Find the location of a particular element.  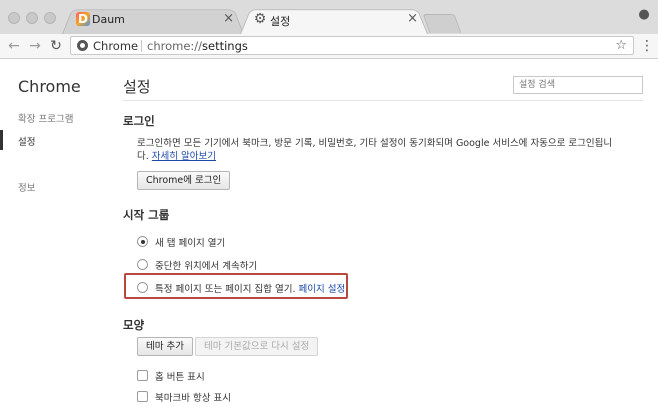

tab-label: 설정 is located at coordinates (280, 21).